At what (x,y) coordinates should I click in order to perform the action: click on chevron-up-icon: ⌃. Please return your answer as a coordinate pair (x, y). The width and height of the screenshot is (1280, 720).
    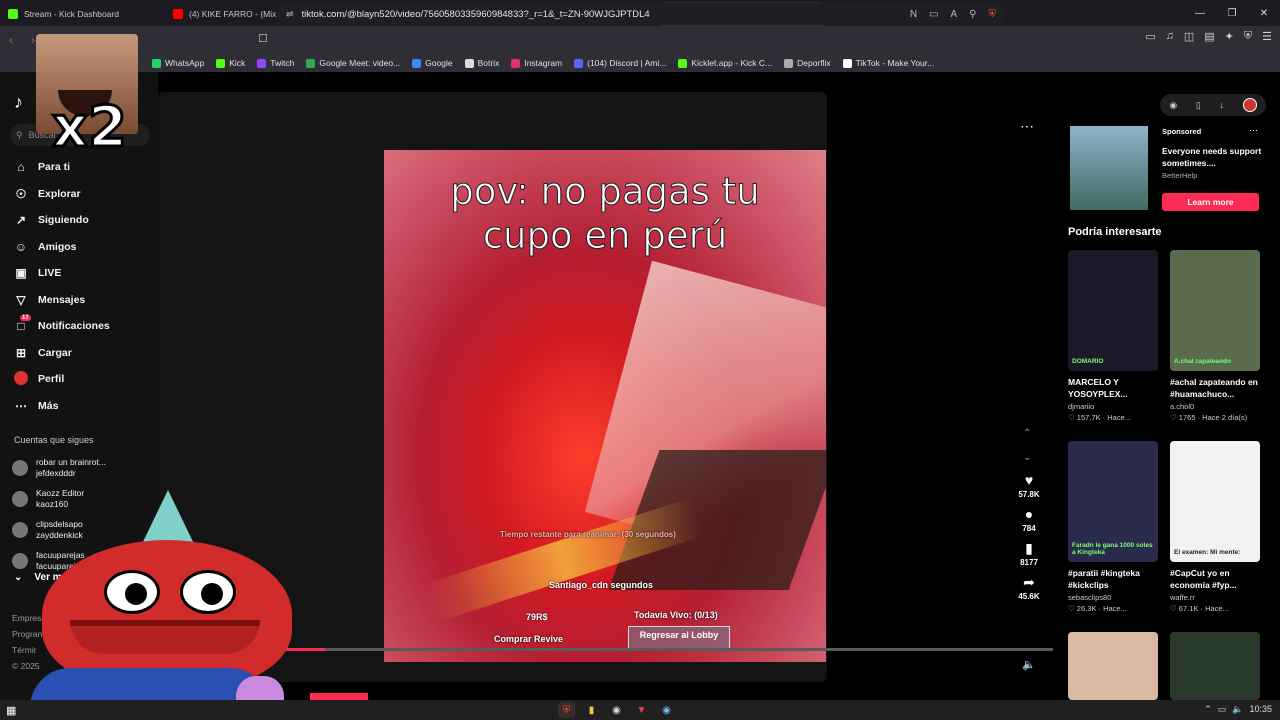
    Looking at the image, I should click on (1027, 433).